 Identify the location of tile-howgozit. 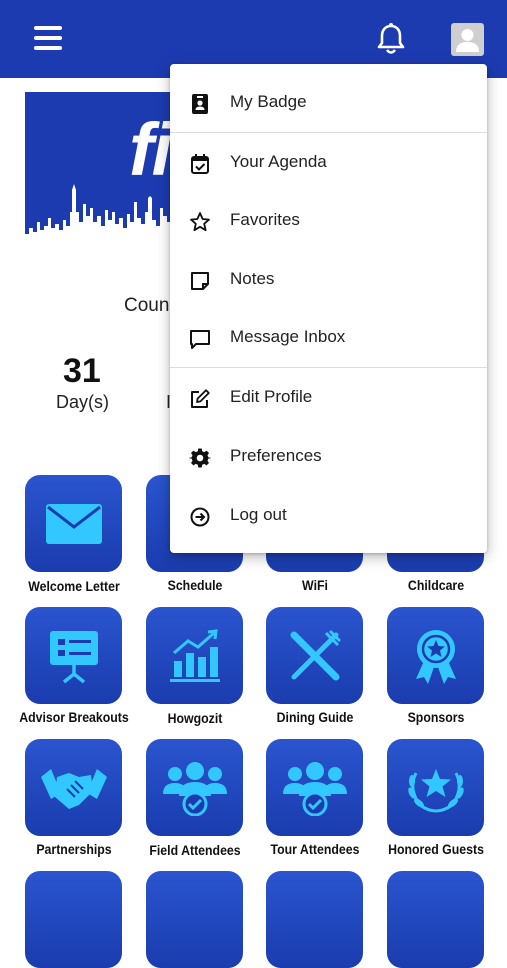
(194, 655).